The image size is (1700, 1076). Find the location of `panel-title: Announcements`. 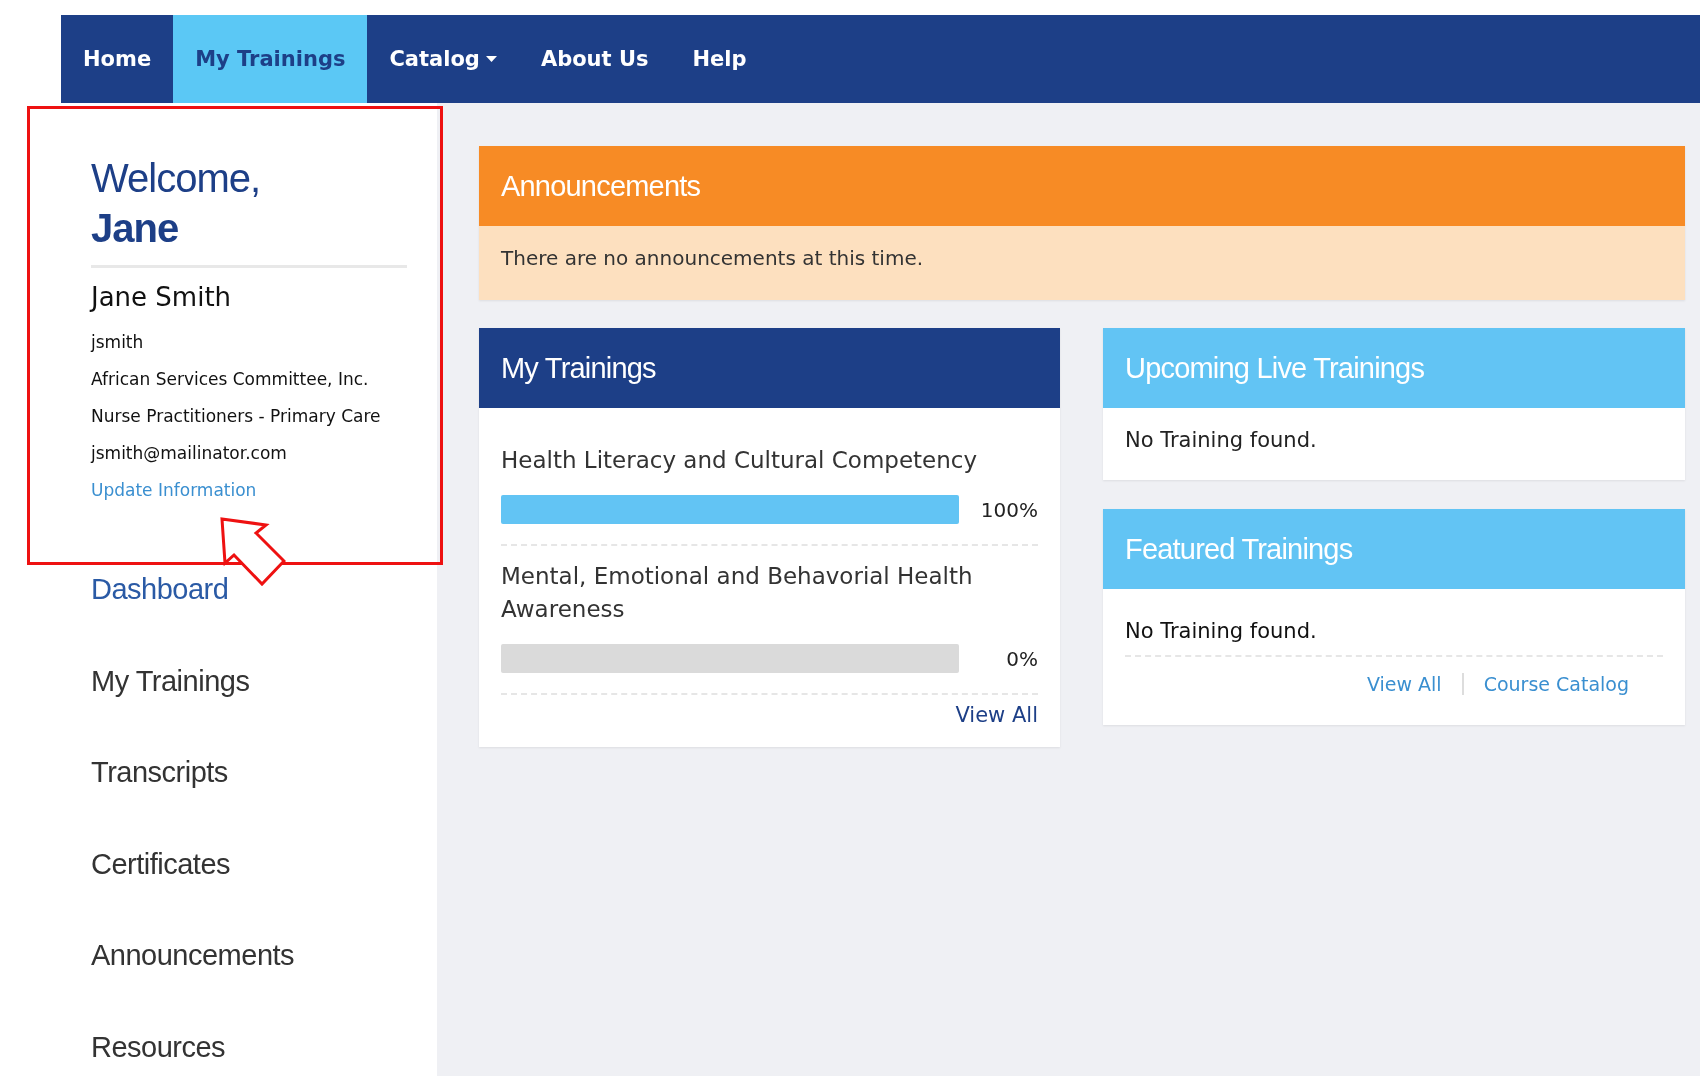

panel-title: Announcements is located at coordinates (1082, 186).